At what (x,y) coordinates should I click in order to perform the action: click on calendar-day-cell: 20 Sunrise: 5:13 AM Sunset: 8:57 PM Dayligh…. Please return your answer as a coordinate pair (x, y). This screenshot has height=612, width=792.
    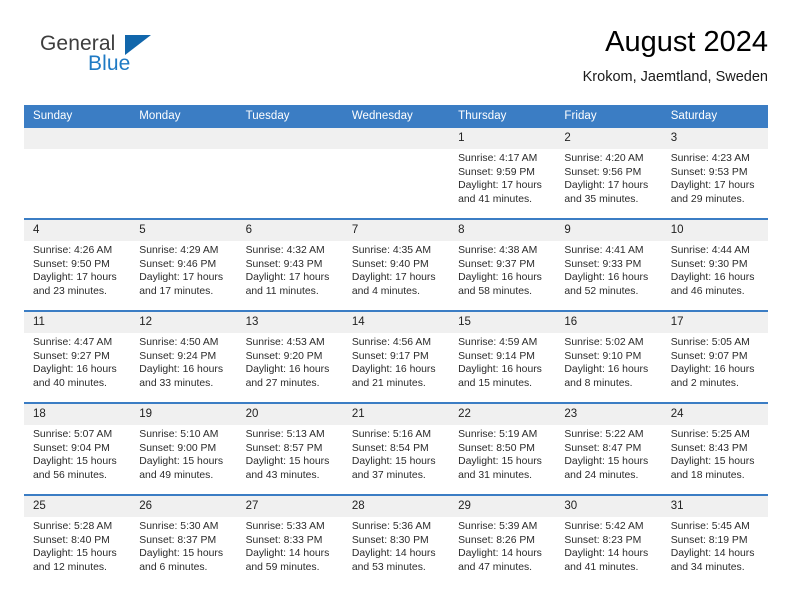
    Looking at the image, I should click on (289, 448).